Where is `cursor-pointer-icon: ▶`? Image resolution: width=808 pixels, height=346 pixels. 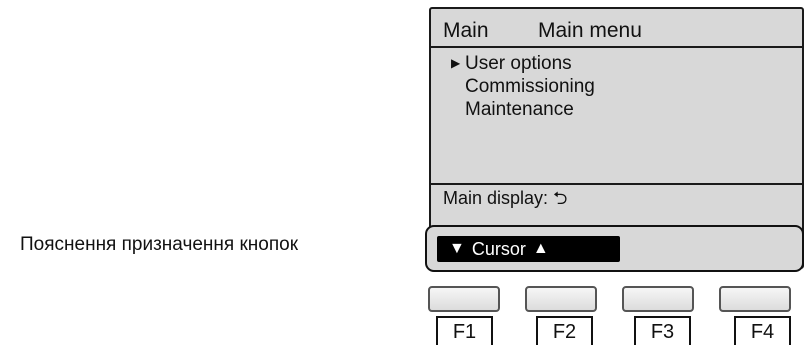
cursor-pointer-icon: ▶ is located at coordinates (456, 63).